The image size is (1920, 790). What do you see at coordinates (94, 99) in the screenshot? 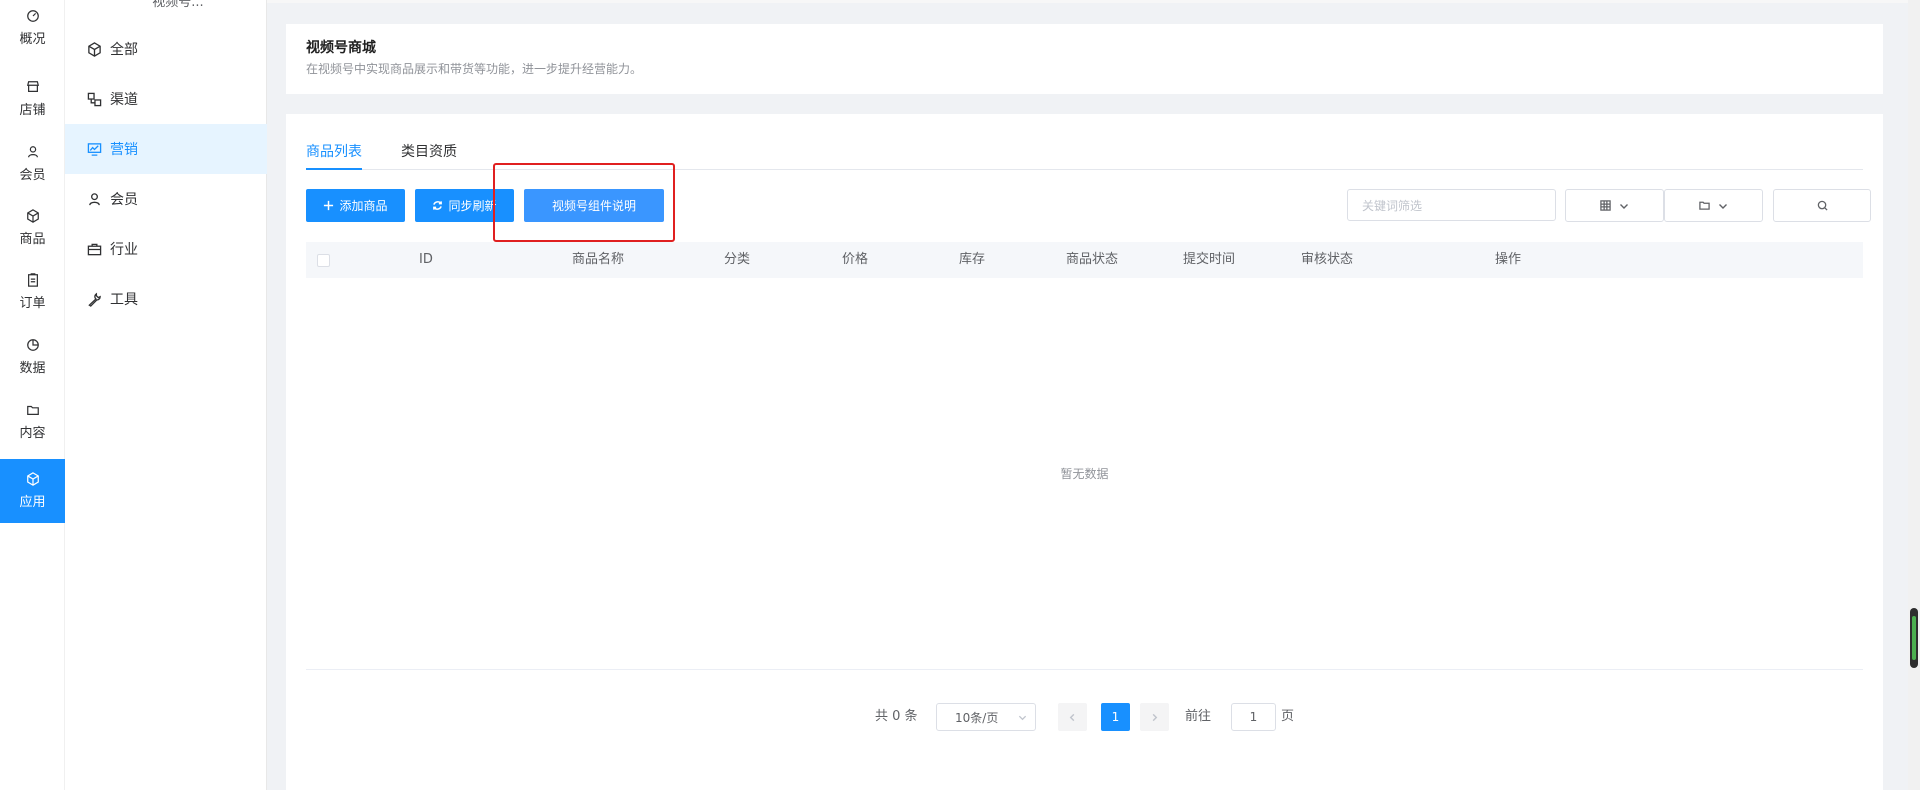
I see `channel-icon` at bounding box center [94, 99].